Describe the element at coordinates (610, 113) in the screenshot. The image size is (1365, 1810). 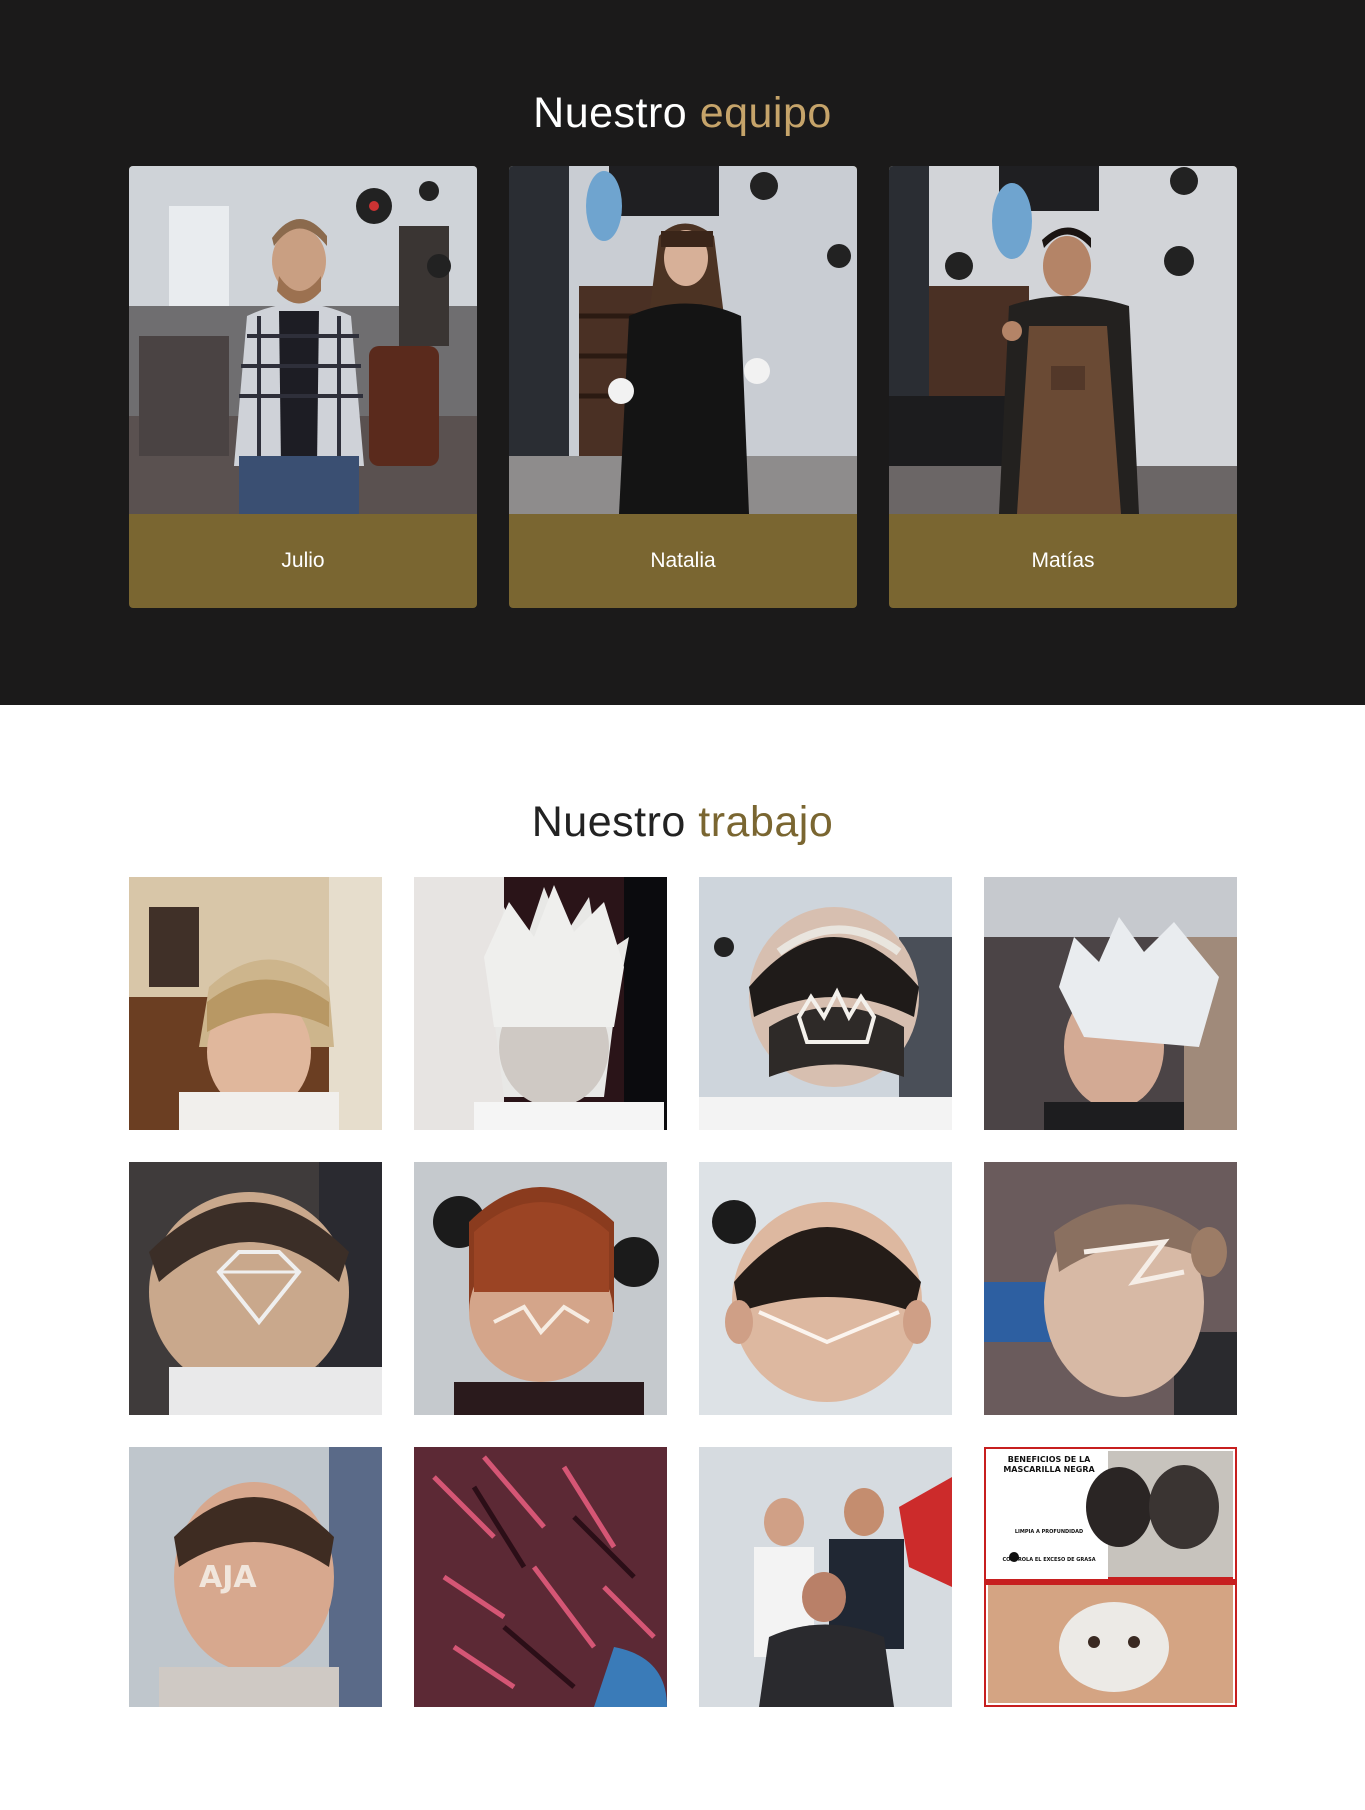
I see `team-title-main: Nuestro` at that location.